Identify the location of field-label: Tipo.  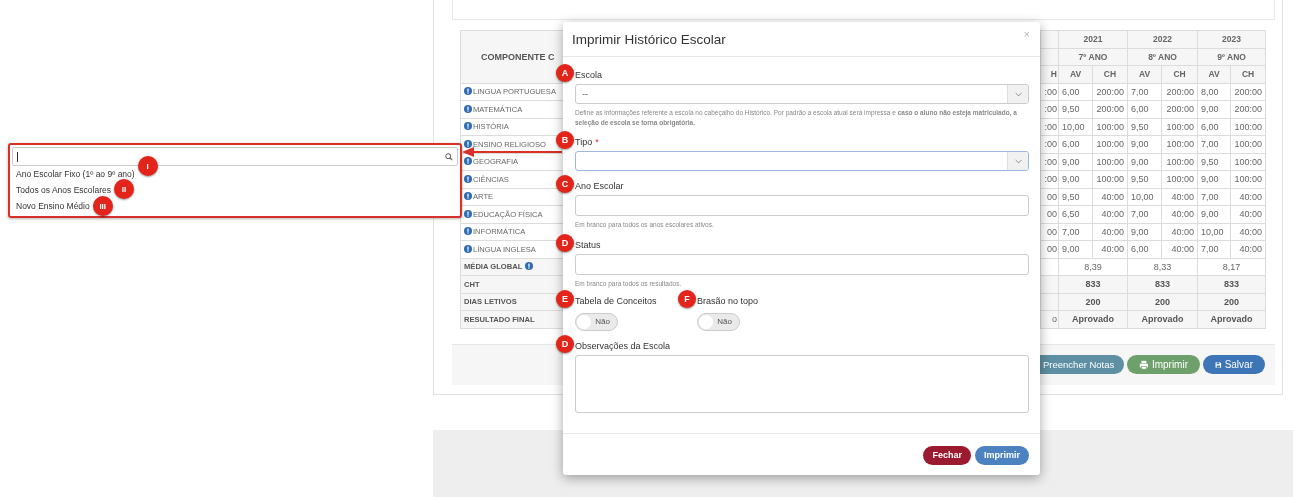
(584, 142).